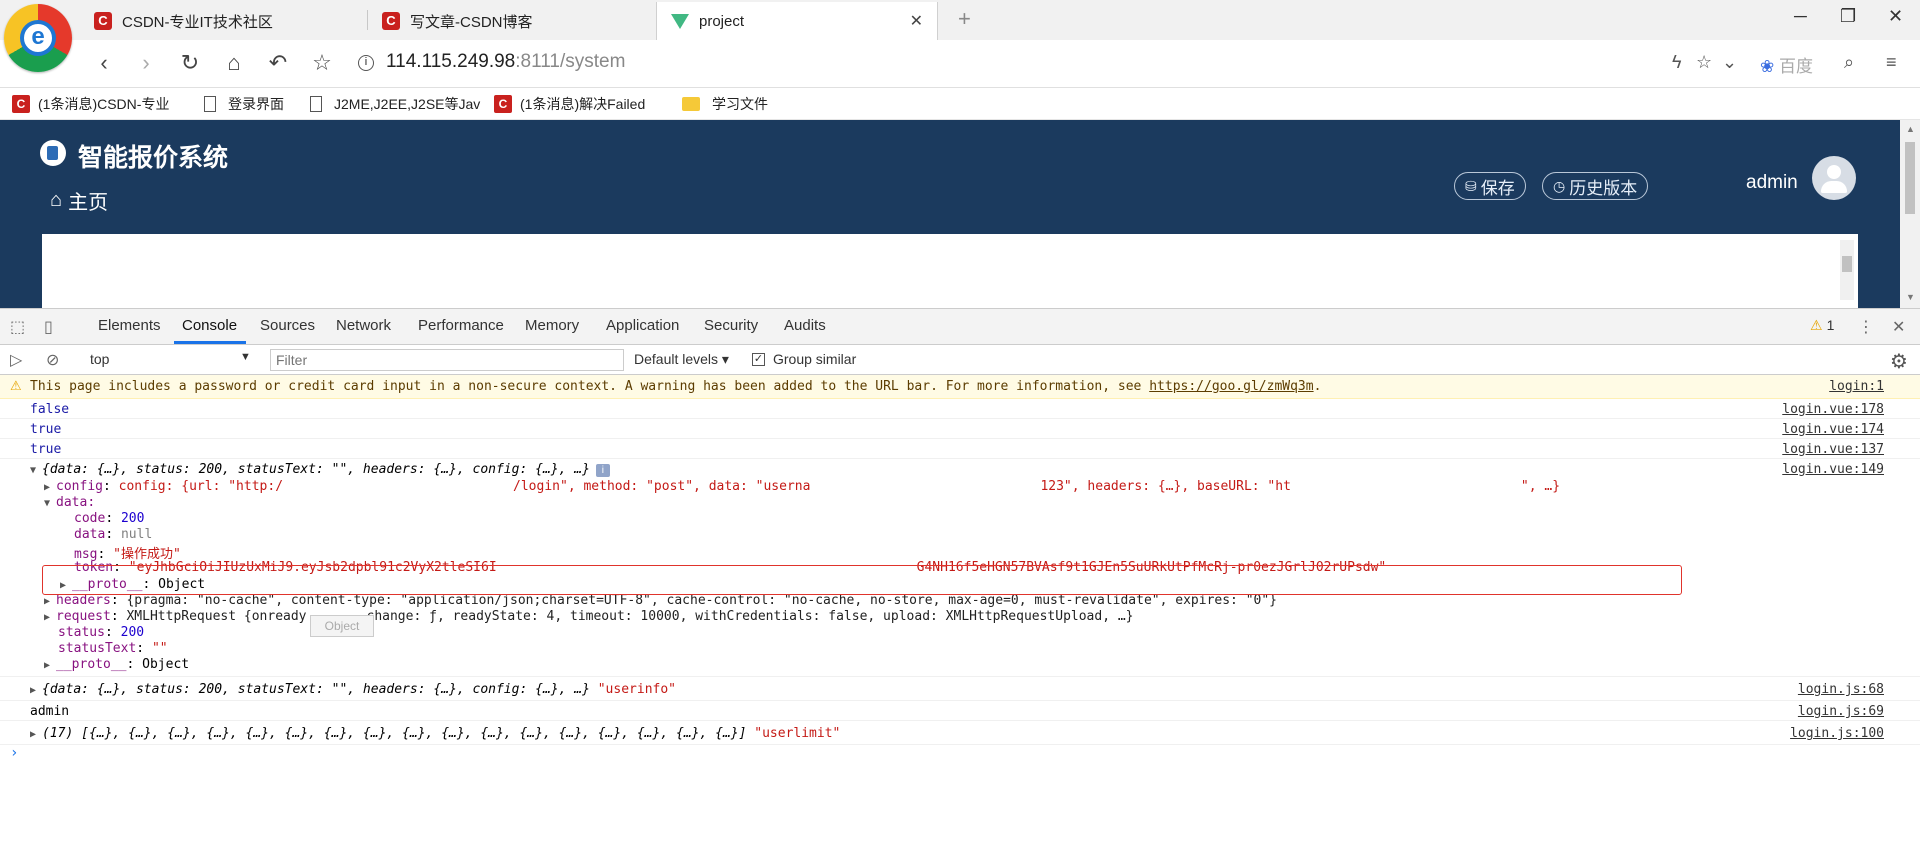 This screenshot has height=867, width=1920. I want to click on save-button: ⛁ 保存, so click(1490, 186).